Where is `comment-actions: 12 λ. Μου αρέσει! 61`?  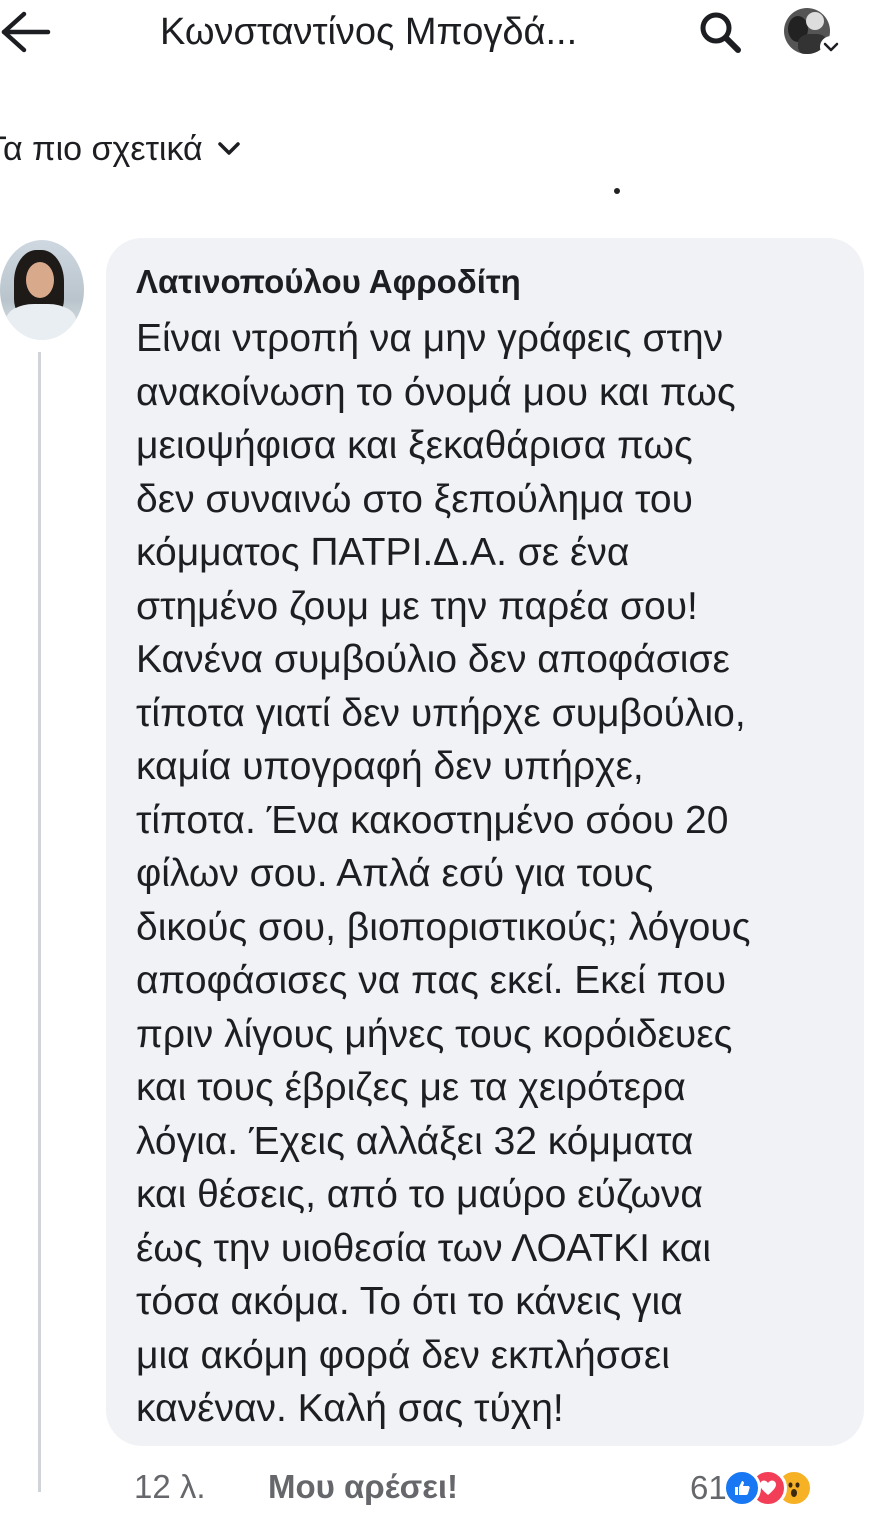 comment-actions: 12 λ. Μου αρέσει! 61 is located at coordinates (440, 1488).